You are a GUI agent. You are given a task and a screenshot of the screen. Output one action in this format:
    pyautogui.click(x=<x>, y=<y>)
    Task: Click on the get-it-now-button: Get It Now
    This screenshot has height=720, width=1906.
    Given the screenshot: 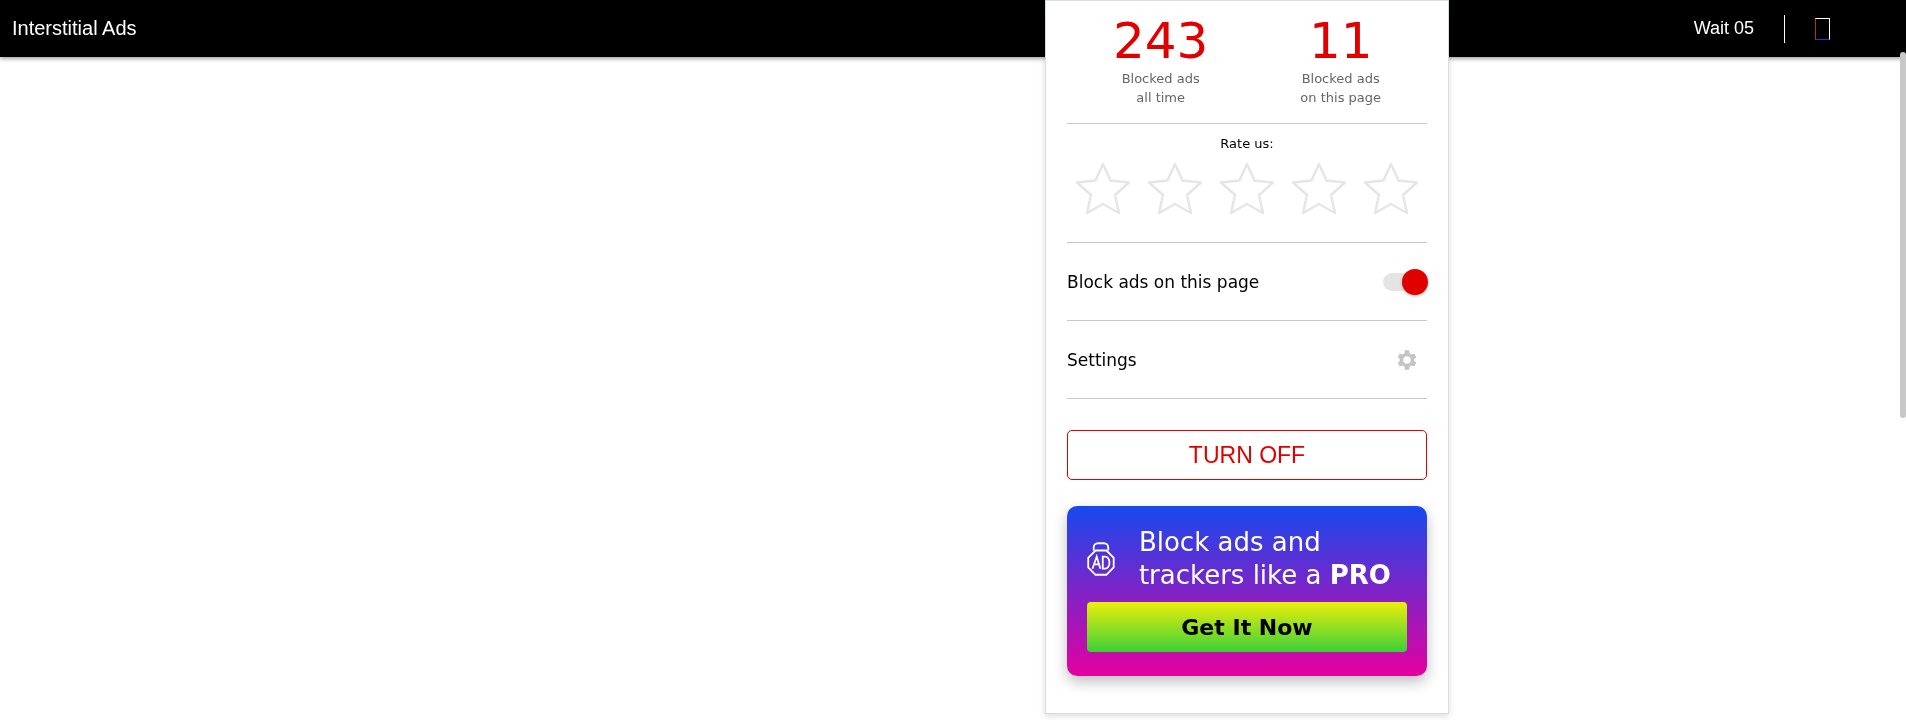 What is the action you would take?
    pyautogui.click(x=1247, y=627)
    